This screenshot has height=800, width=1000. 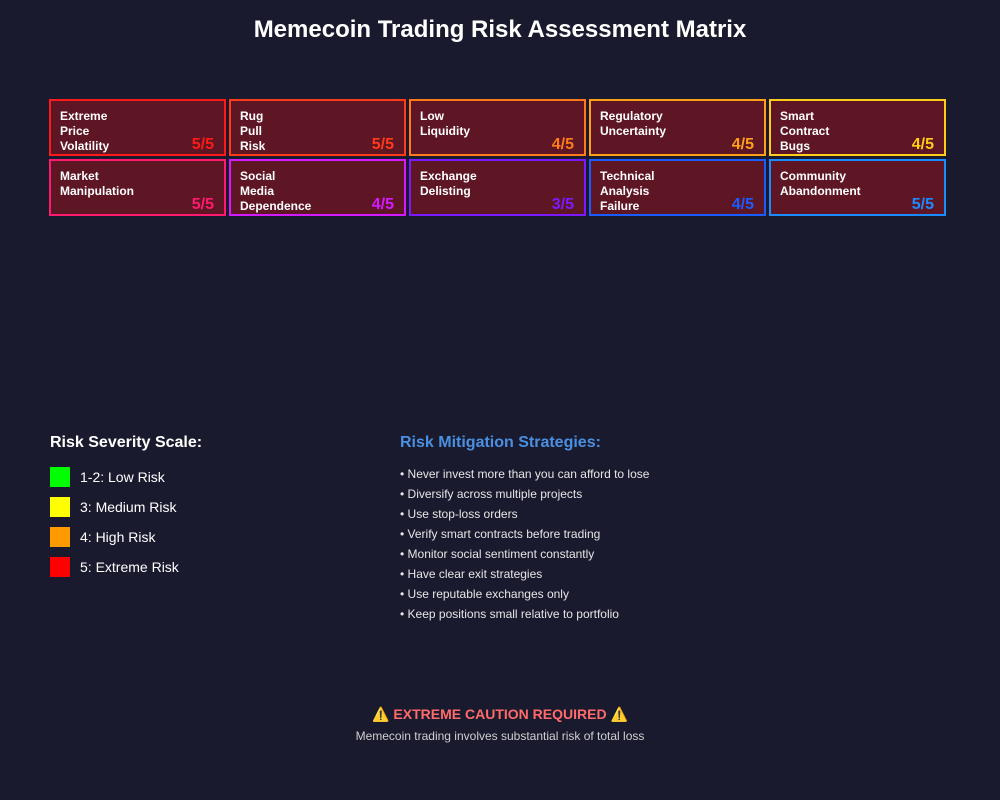 What do you see at coordinates (97, 183) in the screenshot?
I see `risk-label: Market Manipulation` at bounding box center [97, 183].